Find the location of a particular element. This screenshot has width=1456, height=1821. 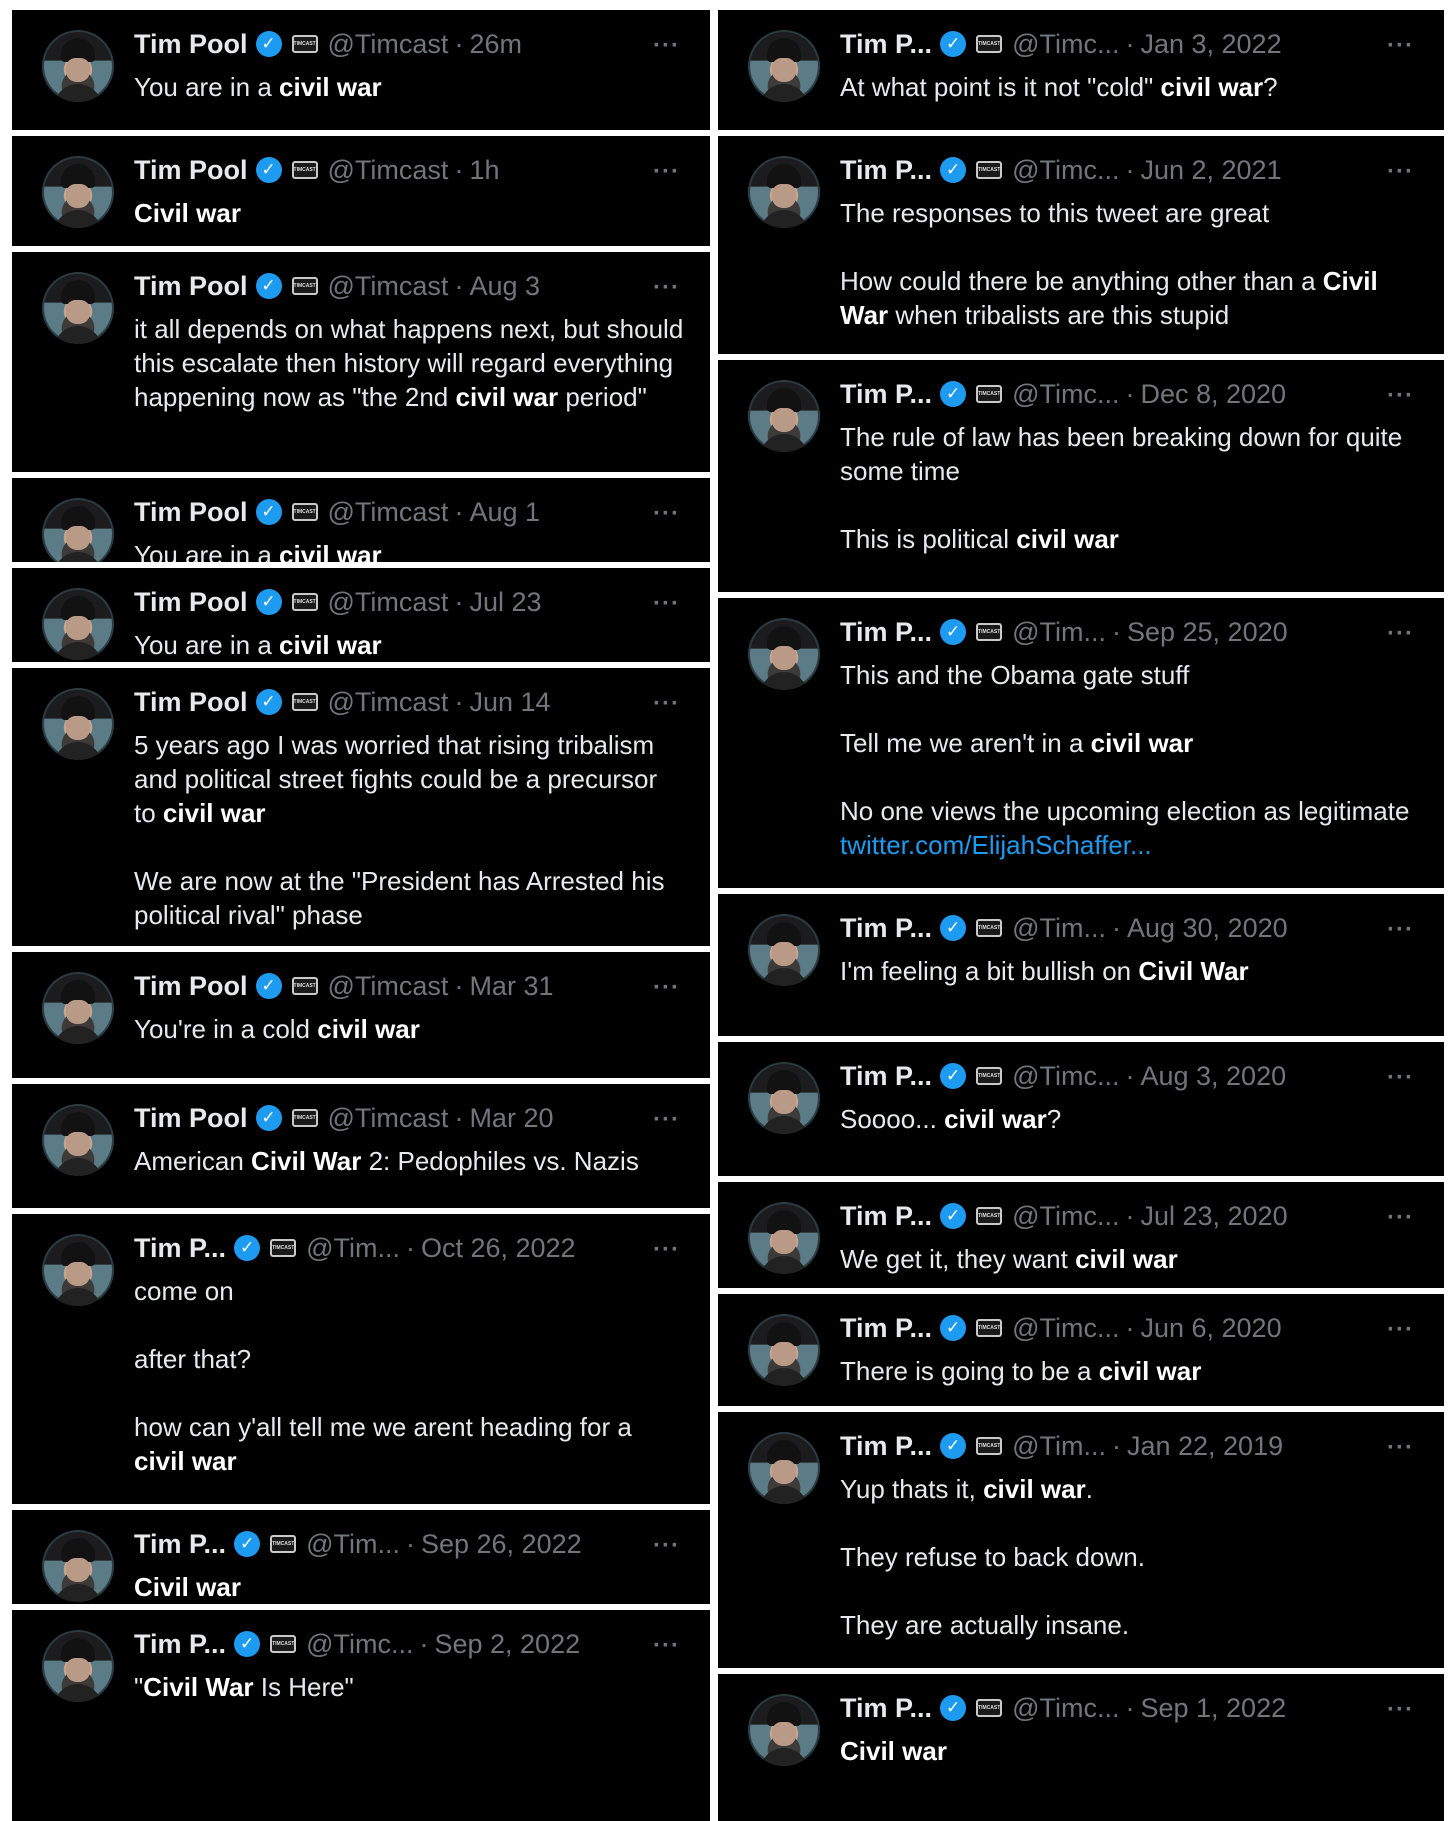

tweet-timestamp: Sep 26, 2022 is located at coordinates (501, 1544).